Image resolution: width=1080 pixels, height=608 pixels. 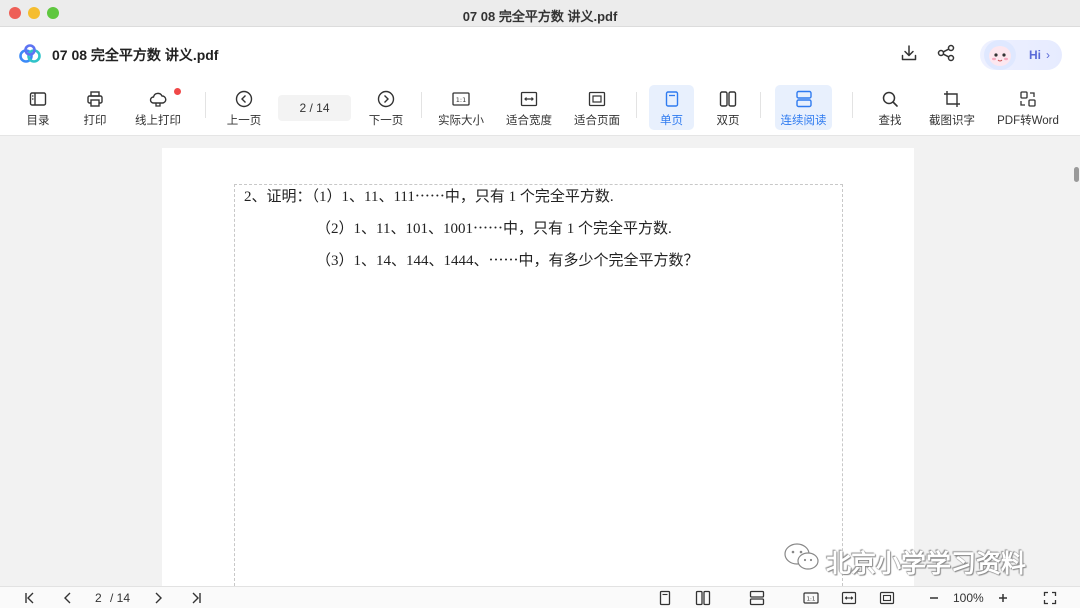 What do you see at coordinates (507, 261) in the screenshot?
I see `problem-line: （3）1、14、144、1444、⋯⋯中，有多少个完全平方数？` at bounding box center [507, 261].